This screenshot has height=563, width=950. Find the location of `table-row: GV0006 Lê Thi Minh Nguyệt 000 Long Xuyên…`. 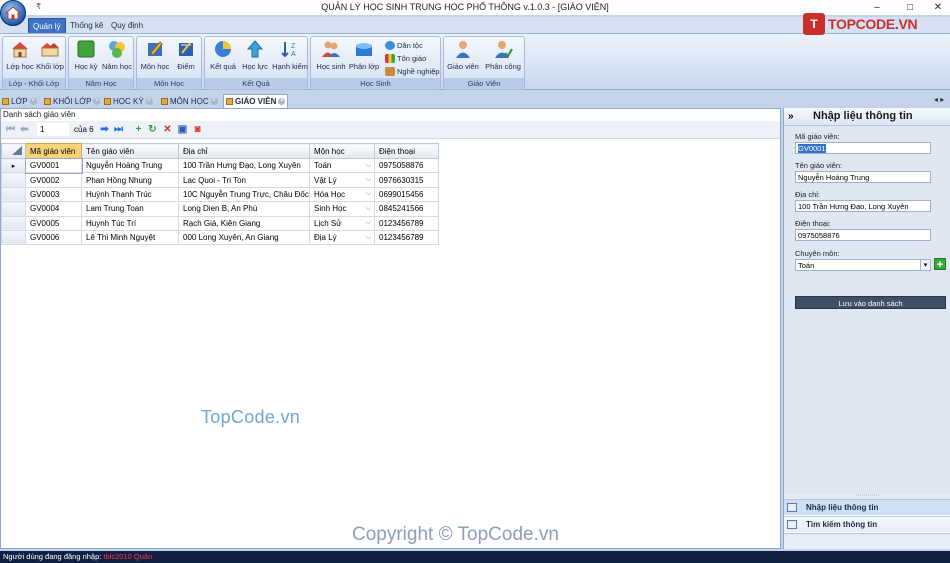

table-row: GV0006 Lê Thi Minh Nguyệt 000 Long Xuyên… is located at coordinates (220, 237).